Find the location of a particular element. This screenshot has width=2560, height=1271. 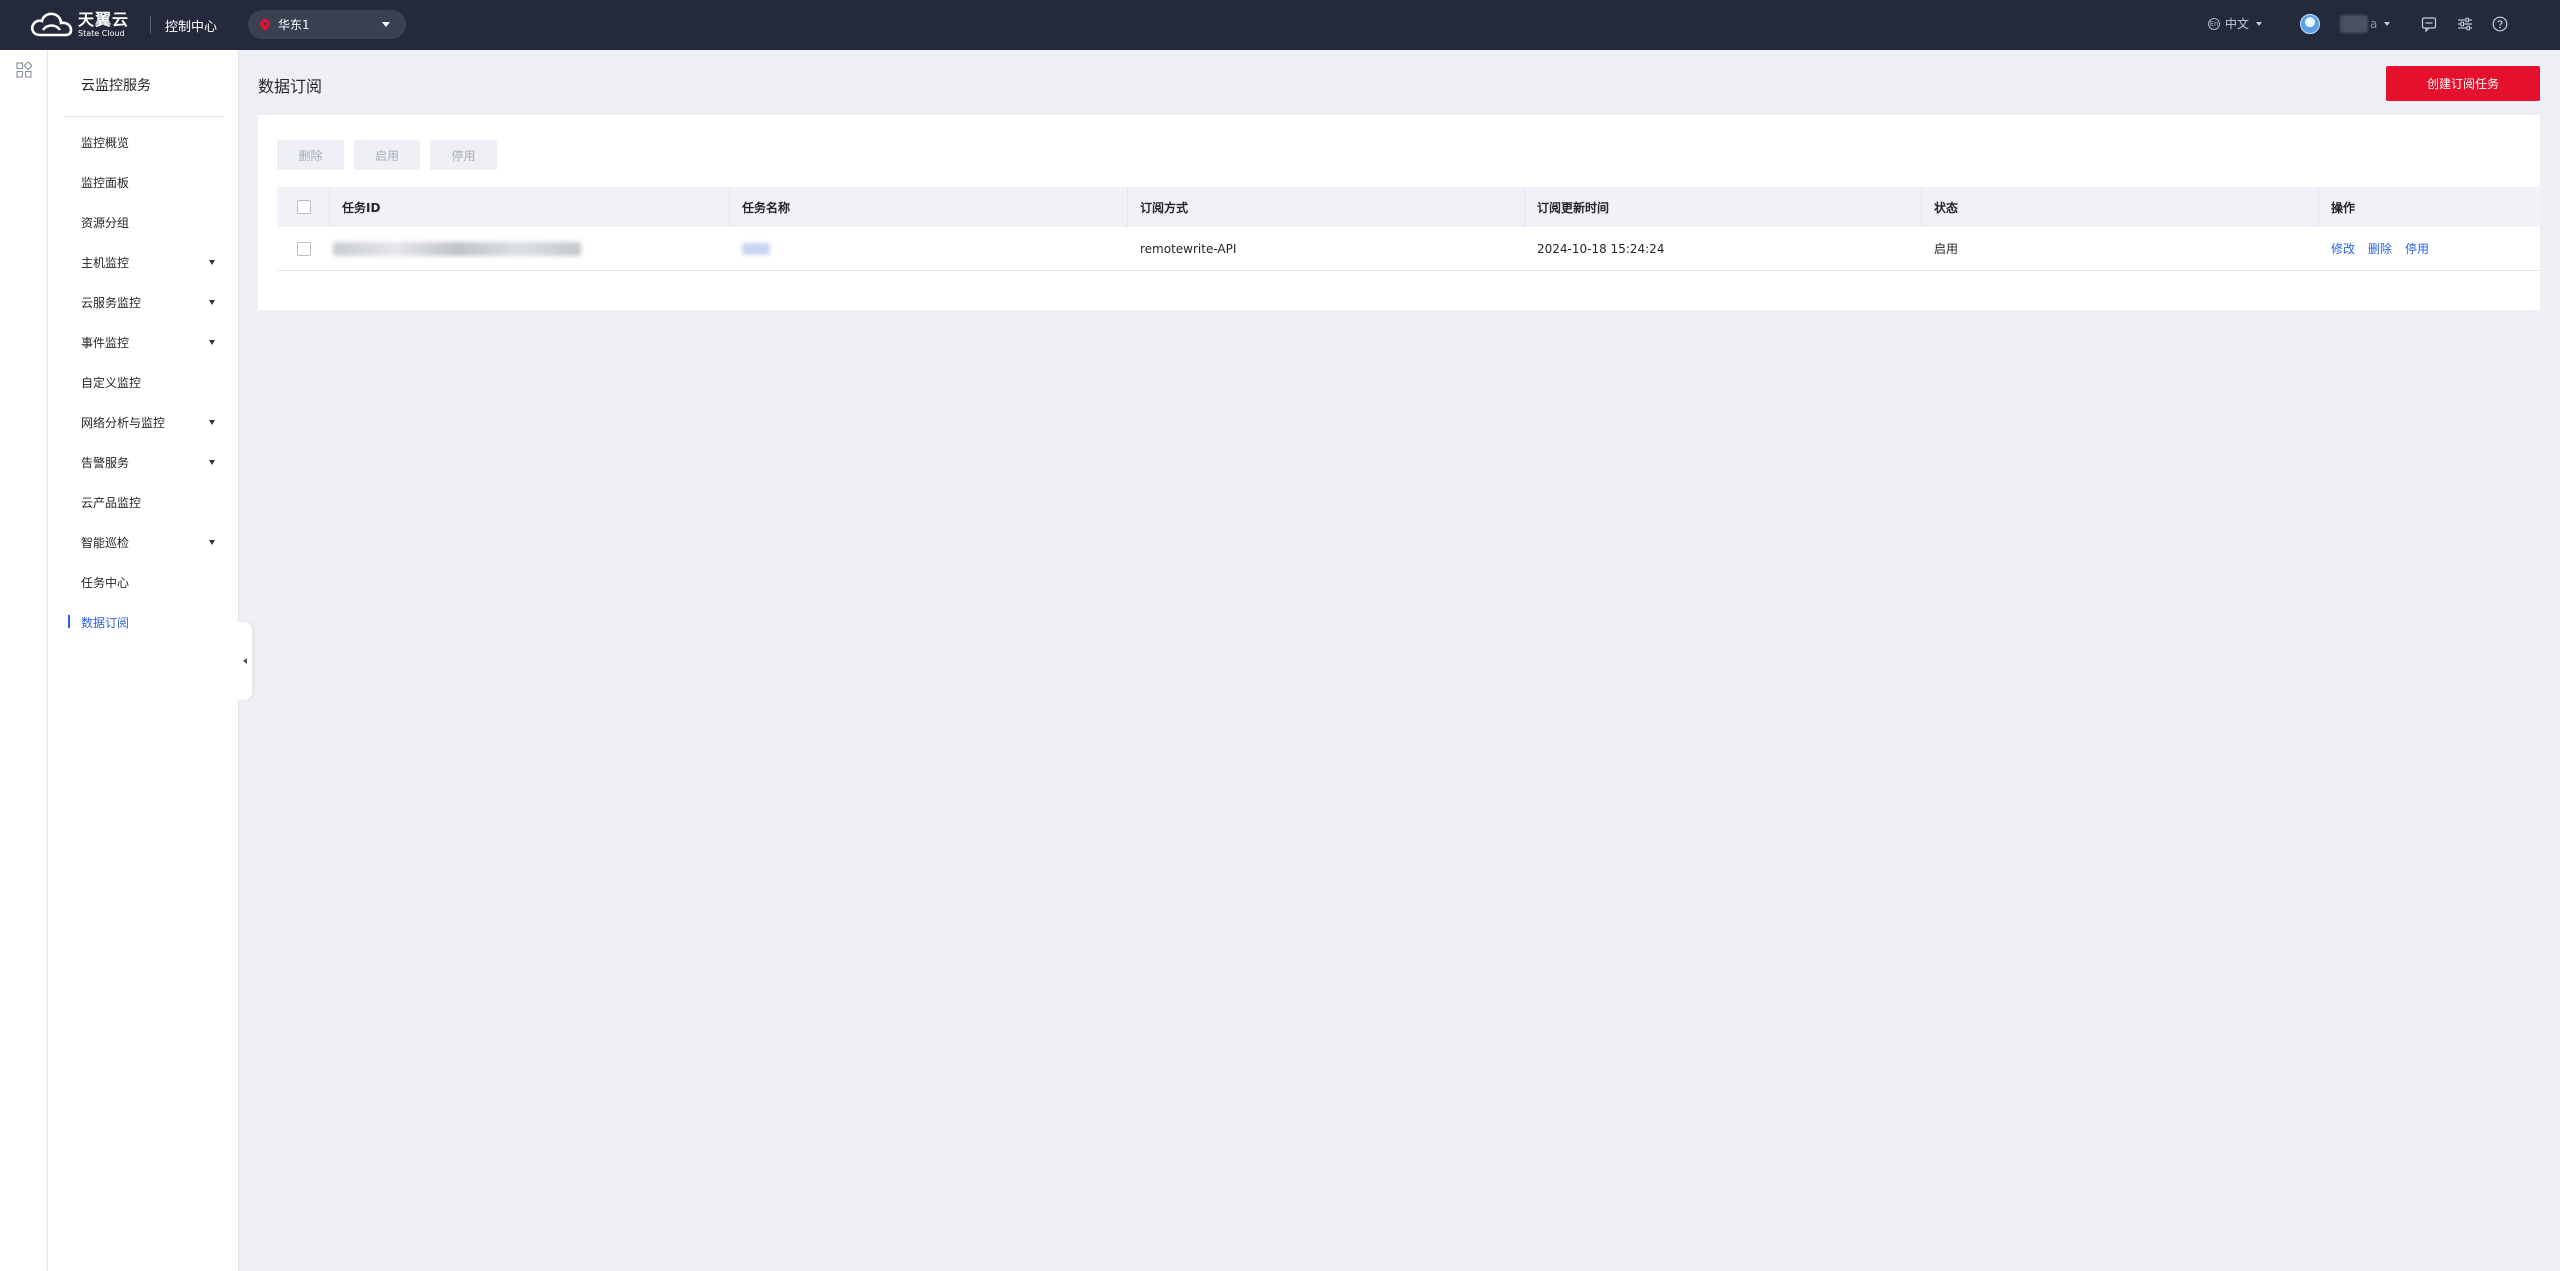

column-header-status: 状态 is located at coordinates (1946, 207).